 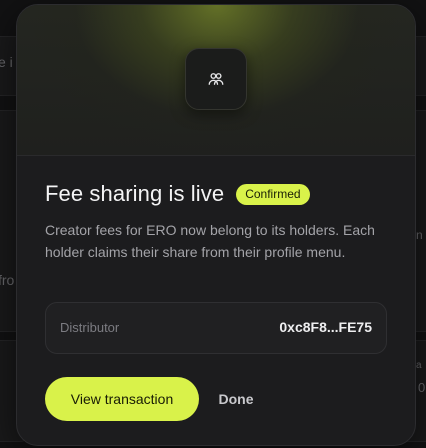 I want to click on background-text-fragment: 0, so click(x=422, y=387).